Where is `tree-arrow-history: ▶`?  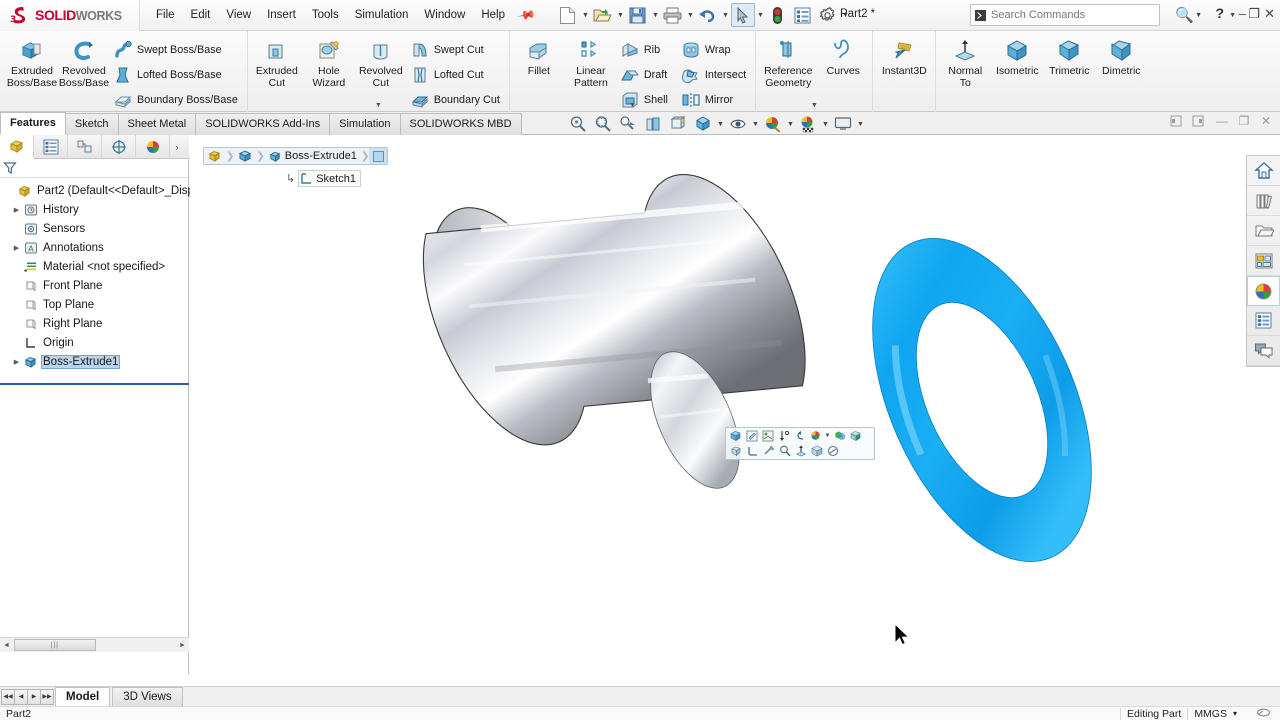
tree-arrow-history: ▶ is located at coordinates (16, 210).